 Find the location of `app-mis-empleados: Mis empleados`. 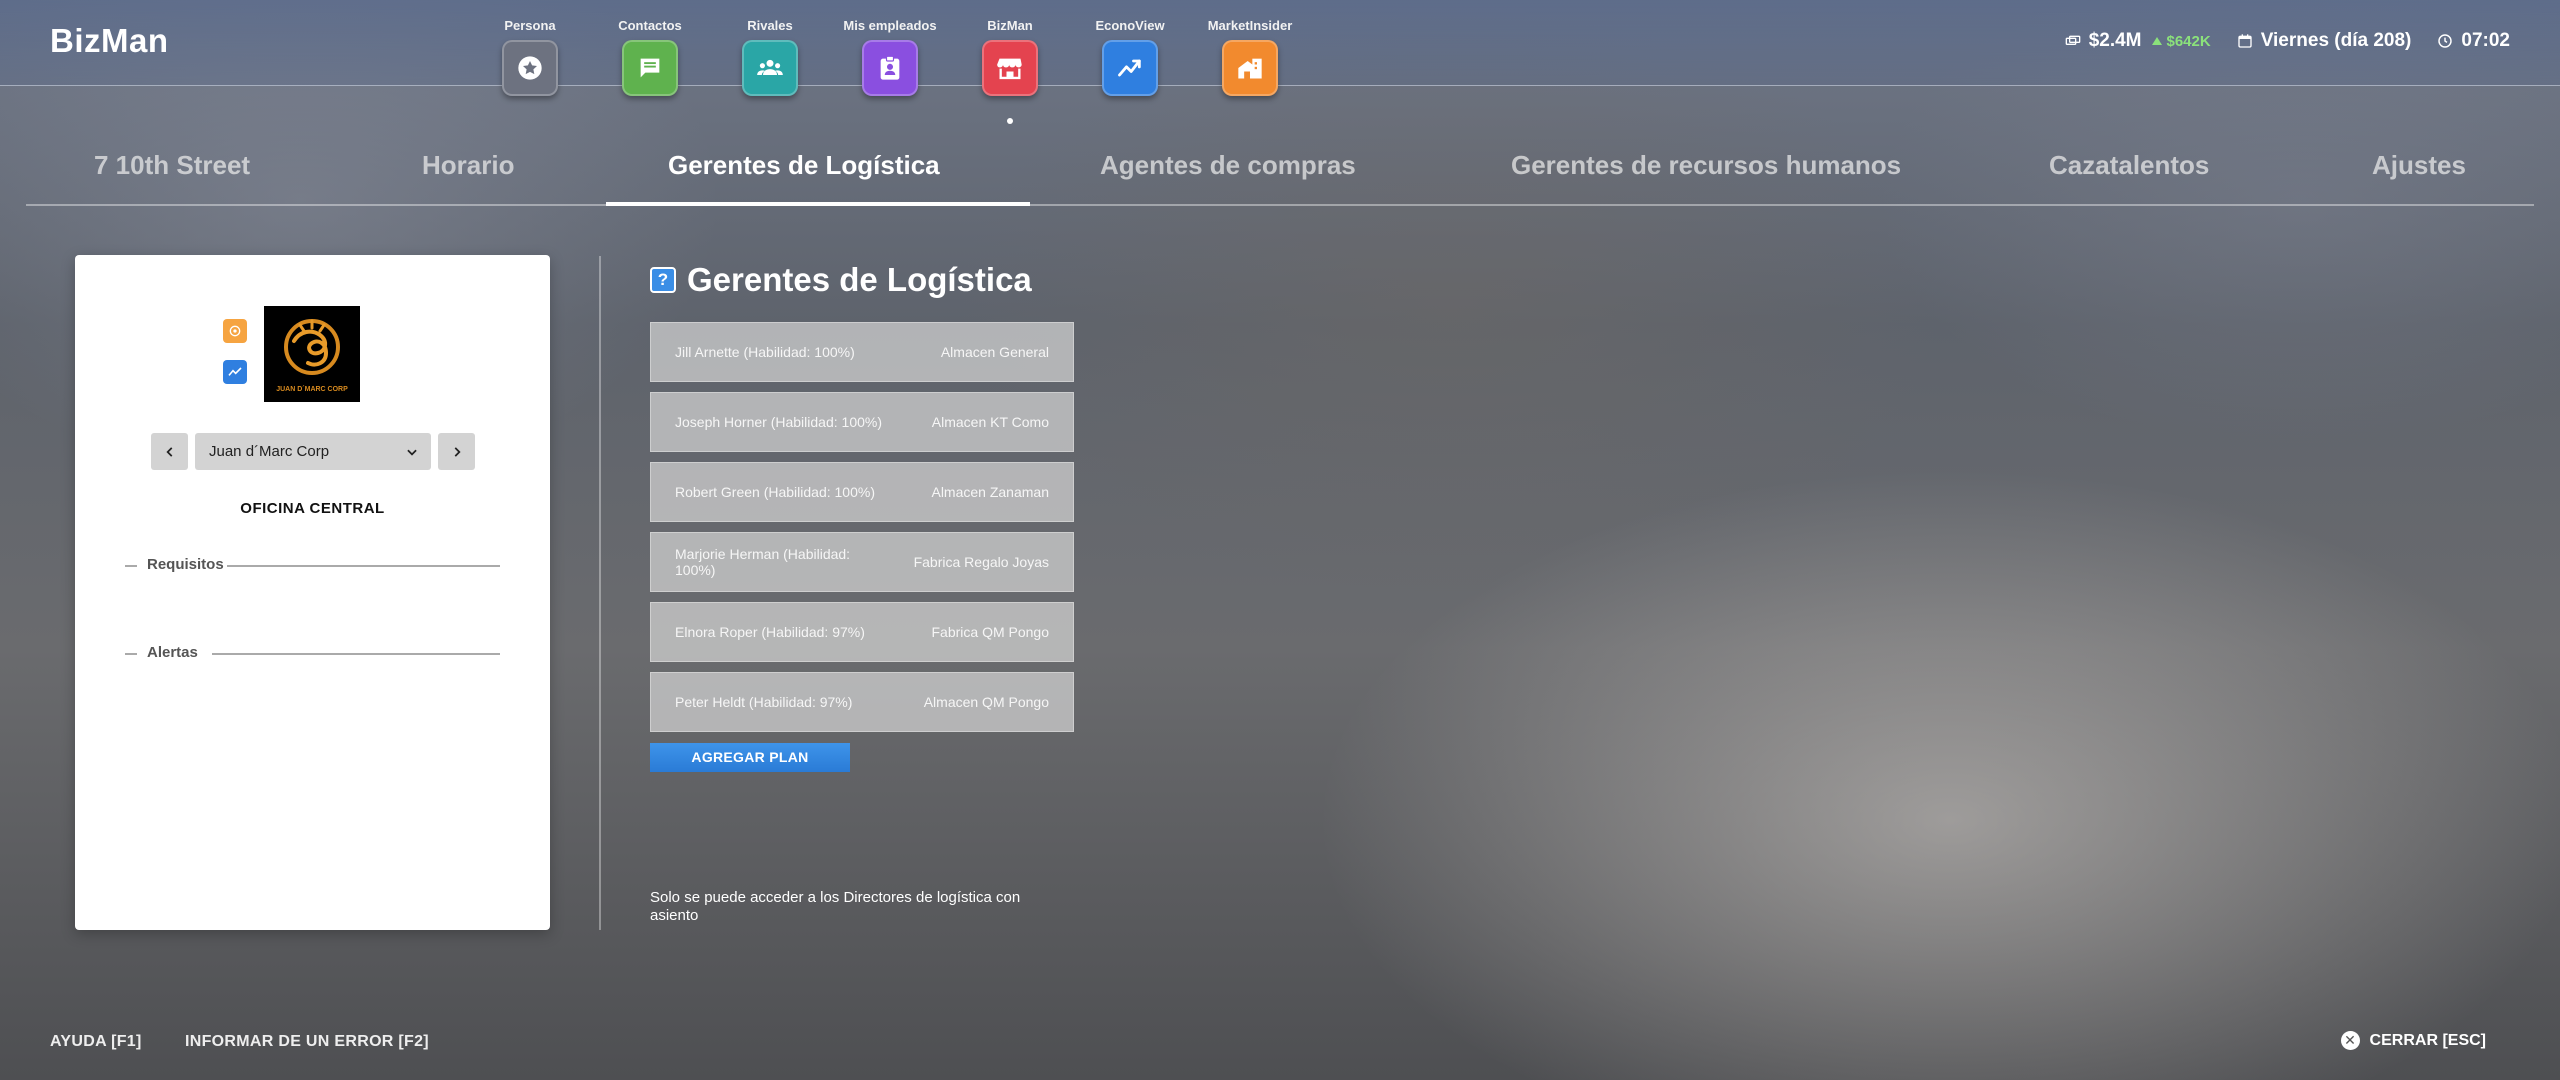

app-mis-empleados: Mis empleados is located at coordinates (890, 57).